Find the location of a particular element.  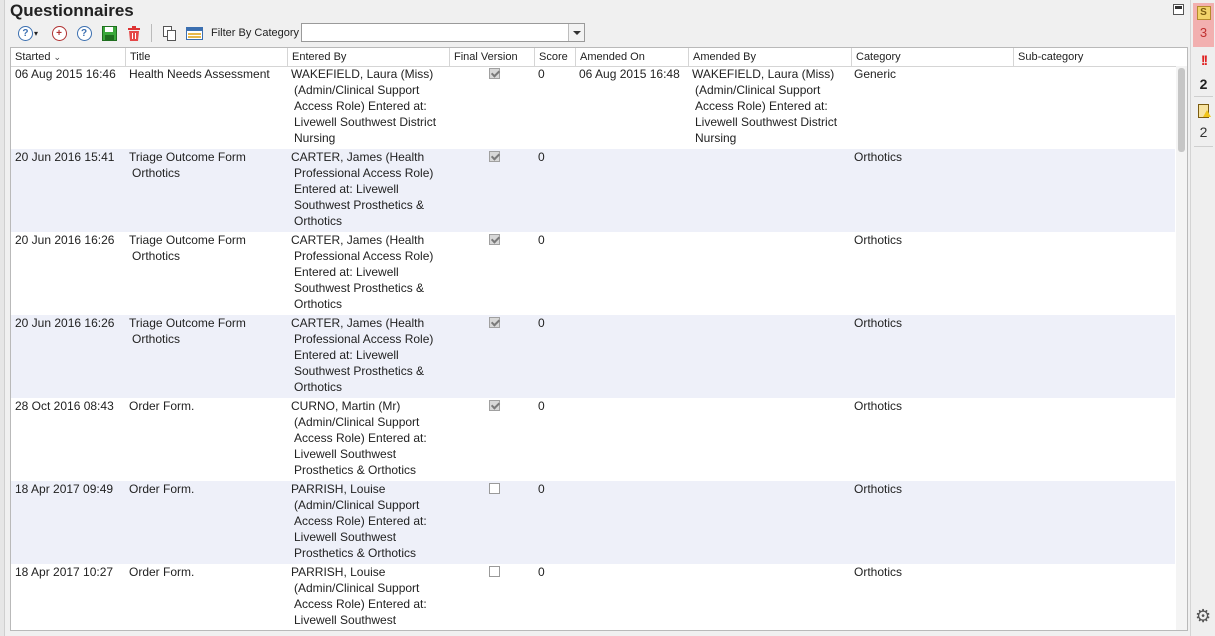

toolbar: ? ▾ + ? Filter By Category is located at coordinates (304, 33).